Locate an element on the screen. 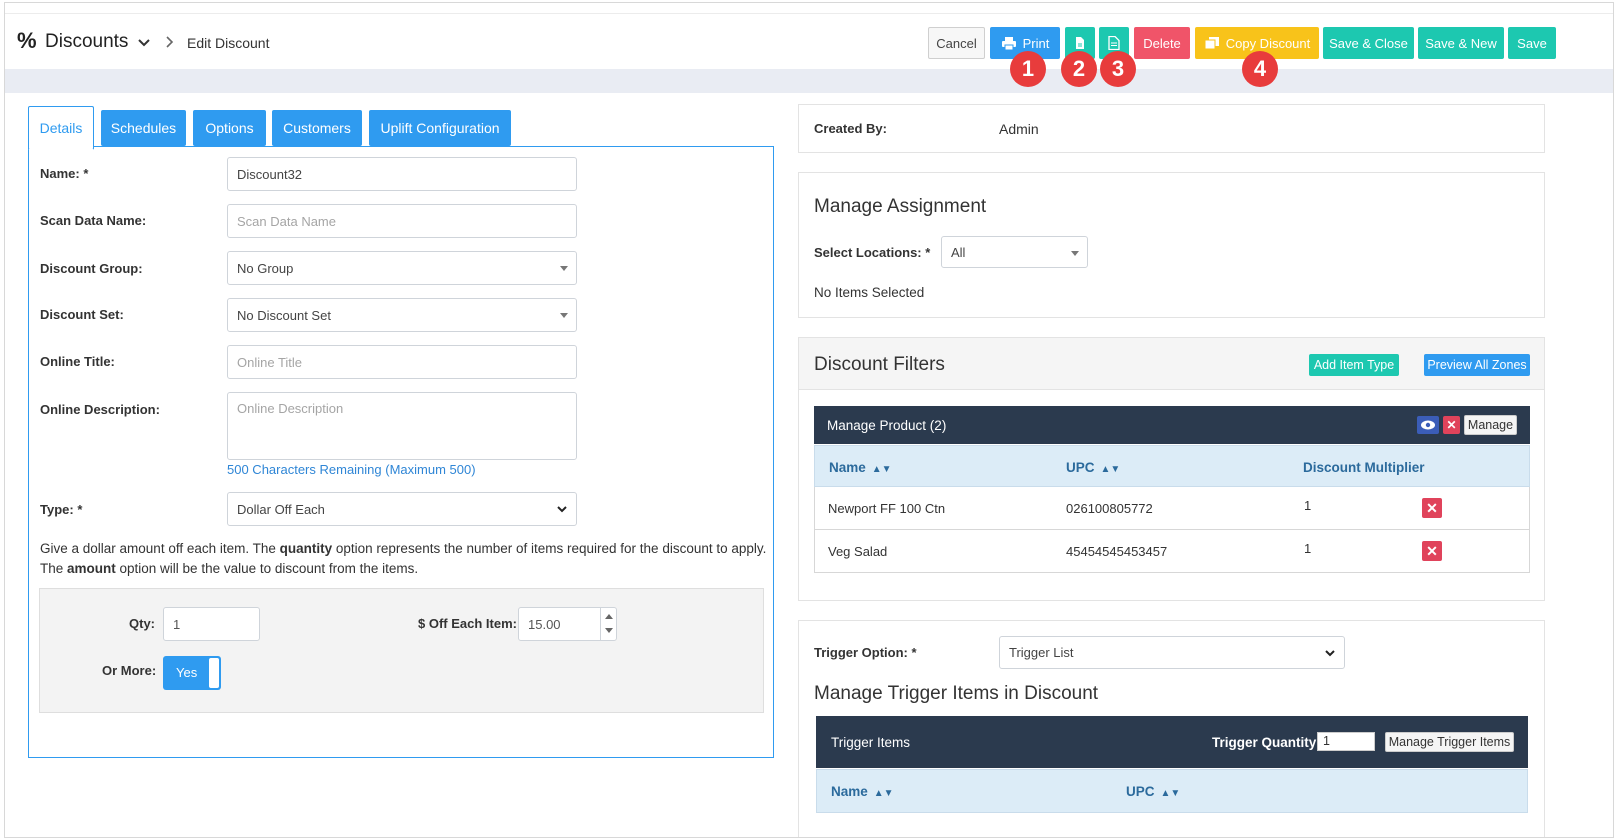 This screenshot has width=1618, height=840. discount-group-value: No Group is located at coordinates (265, 268).